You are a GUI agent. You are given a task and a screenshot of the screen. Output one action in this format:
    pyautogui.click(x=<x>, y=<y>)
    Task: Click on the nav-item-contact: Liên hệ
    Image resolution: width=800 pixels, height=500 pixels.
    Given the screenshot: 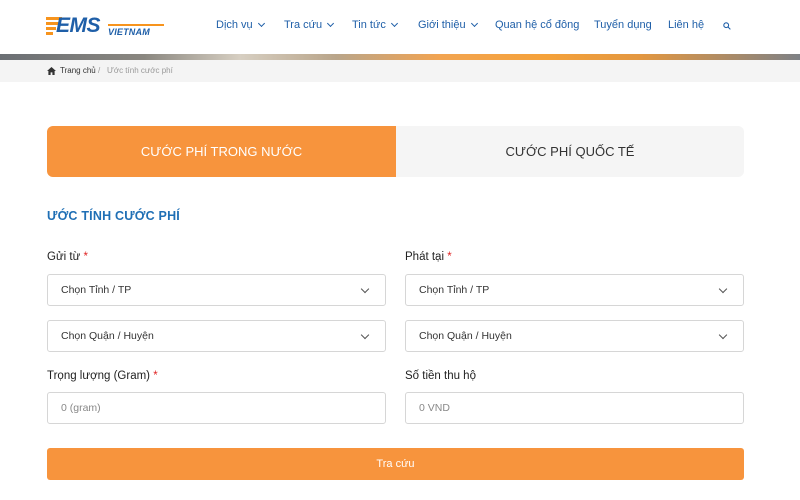 What is the action you would take?
    pyautogui.click(x=686, y=25)
    